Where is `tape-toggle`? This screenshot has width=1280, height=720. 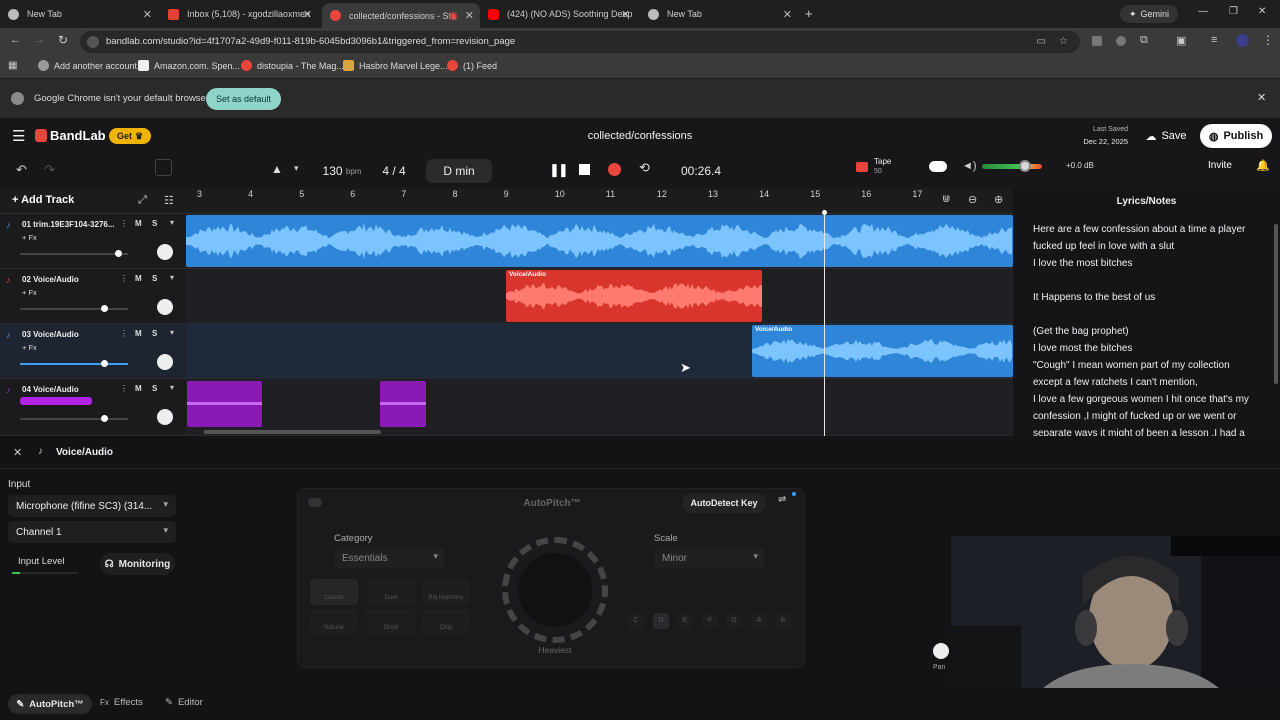
tape-toggle is located at coordinates (938, 166).